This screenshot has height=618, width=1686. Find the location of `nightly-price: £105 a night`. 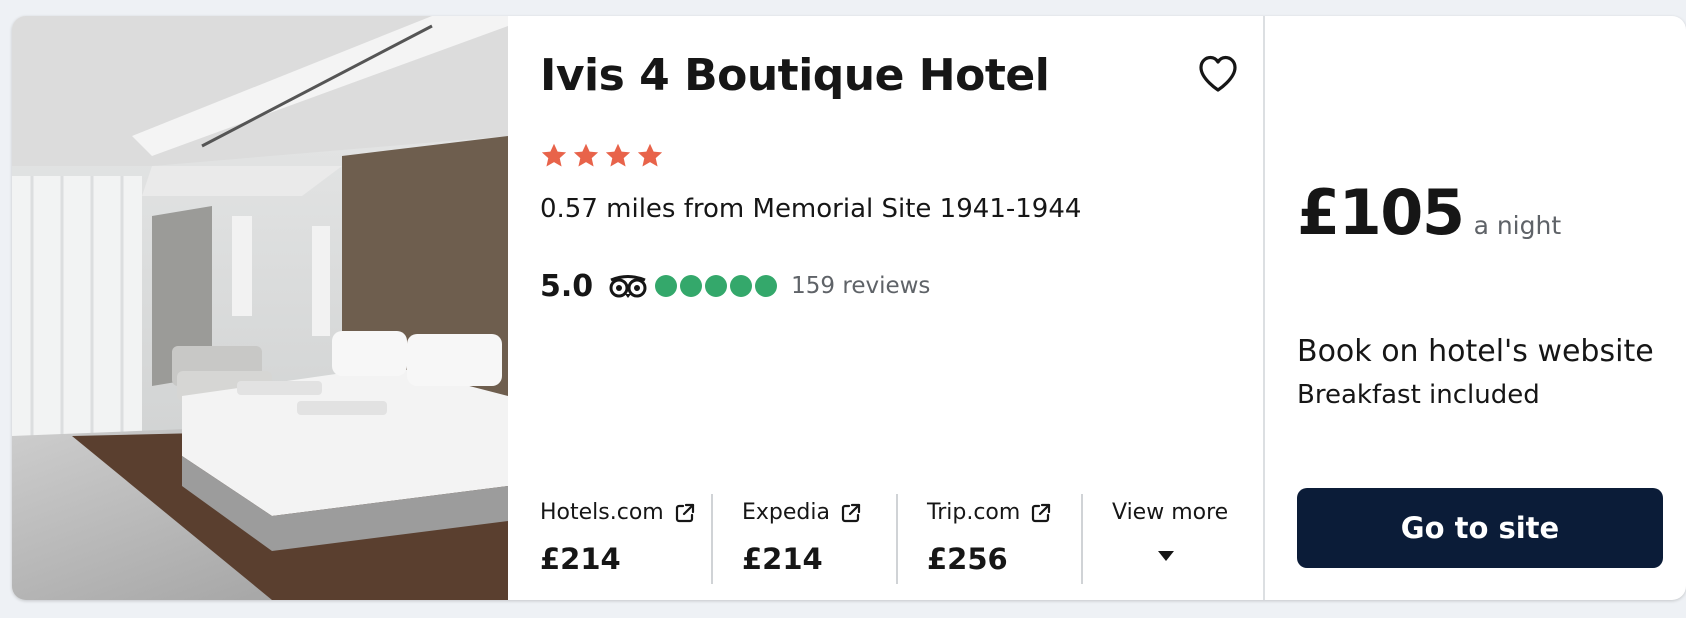

nightly-price: £105 a night is located at coordinates (1429, 212).